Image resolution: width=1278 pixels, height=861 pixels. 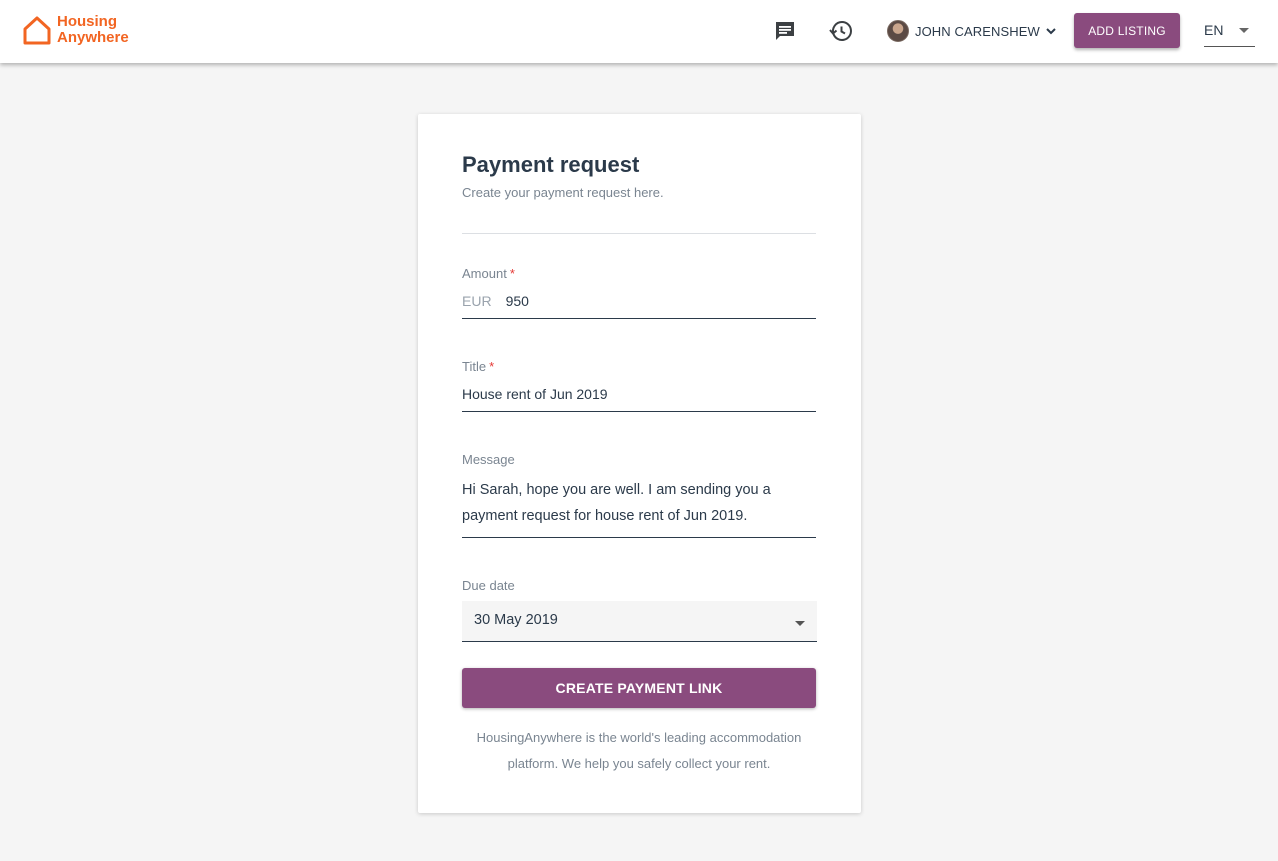 What do you see at coordinates (841, 31) in the screenshot?
I see `history-icon` at bounding box center [841, 31].